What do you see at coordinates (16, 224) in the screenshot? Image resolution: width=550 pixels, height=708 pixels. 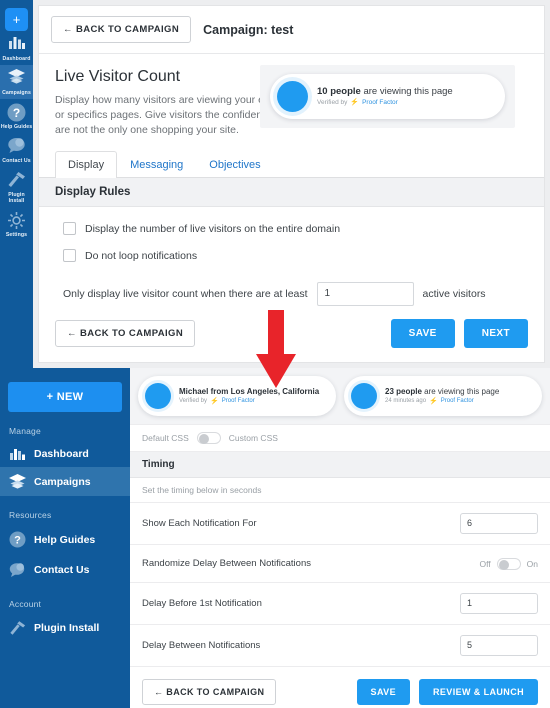 I see `rail-item-settings: Settings` at bounding box center [16, 224].